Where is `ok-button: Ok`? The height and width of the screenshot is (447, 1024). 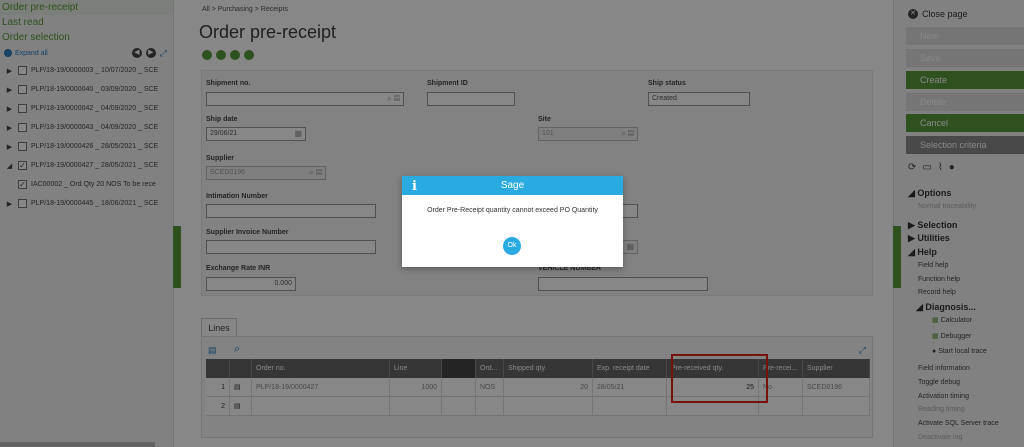 ok-button: Ok is located at coordinates (512, 246).